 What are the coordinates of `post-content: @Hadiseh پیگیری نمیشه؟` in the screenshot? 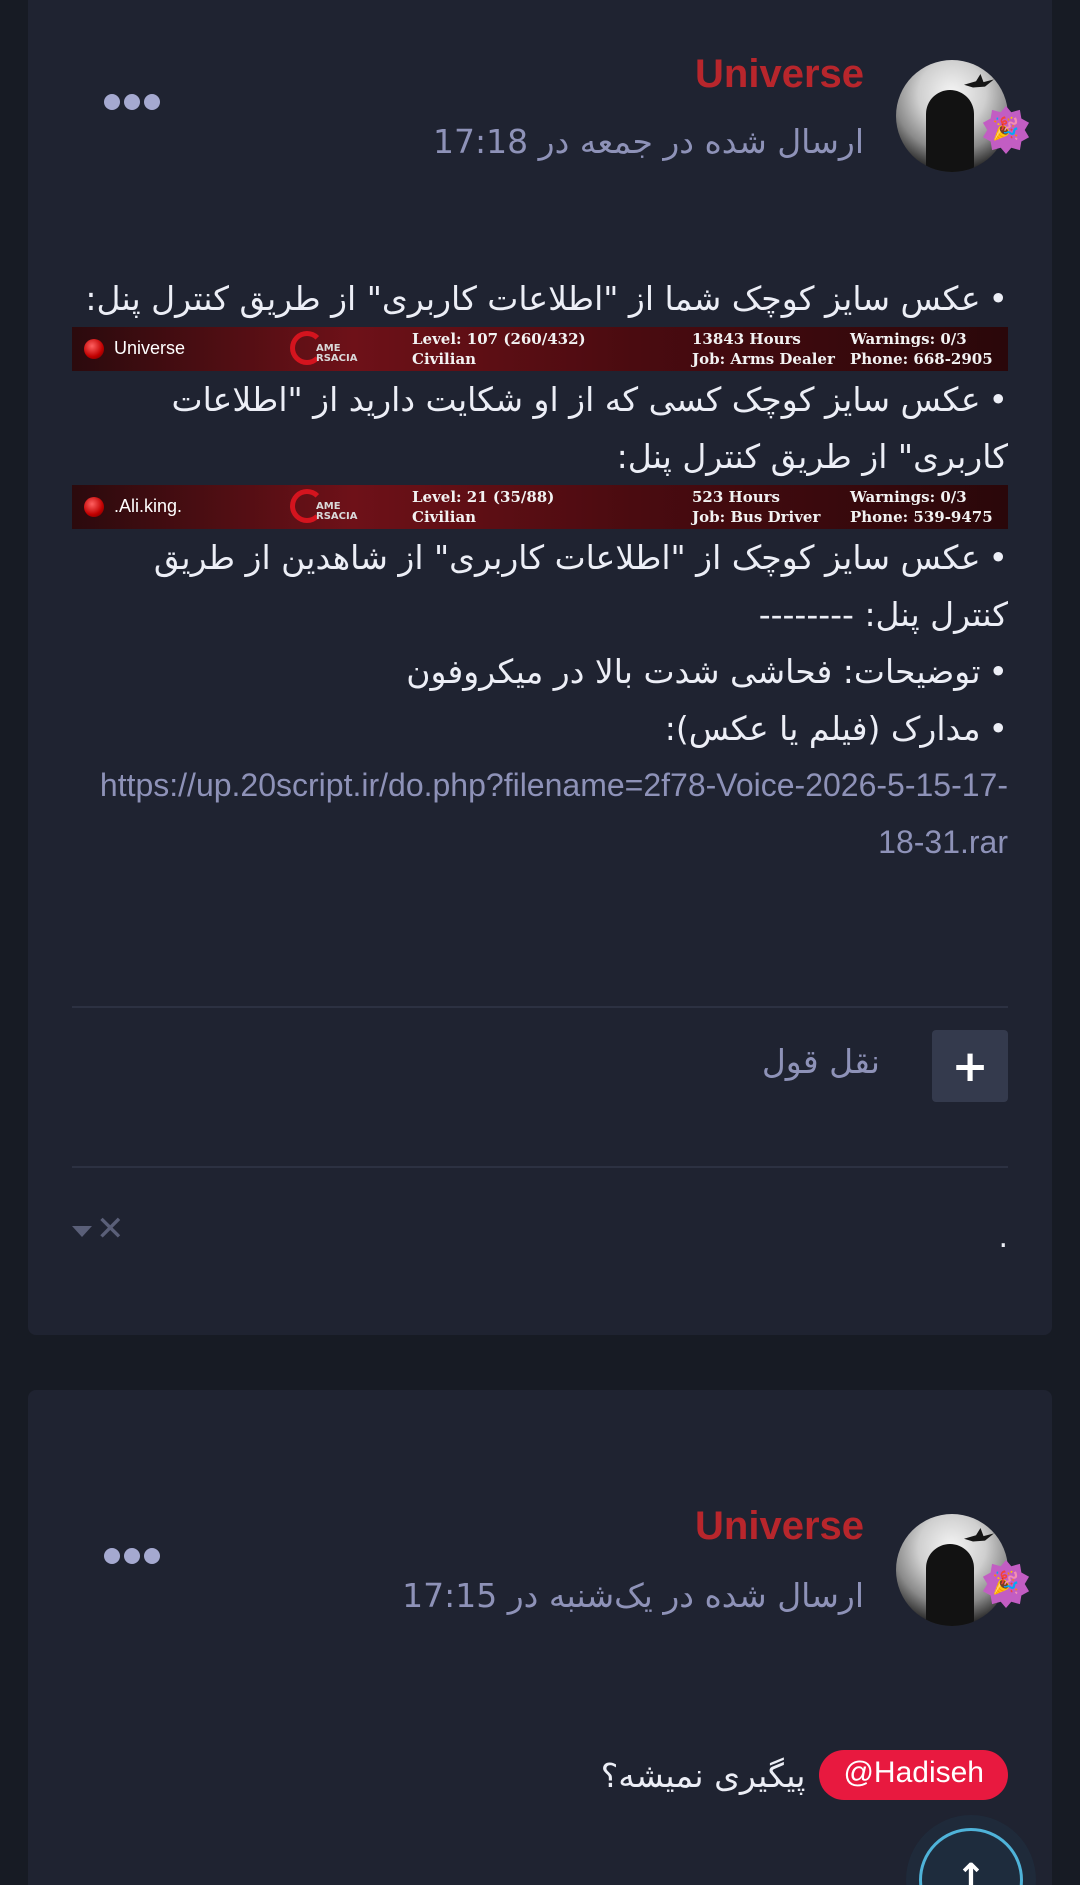 It's located at (804, 1775).